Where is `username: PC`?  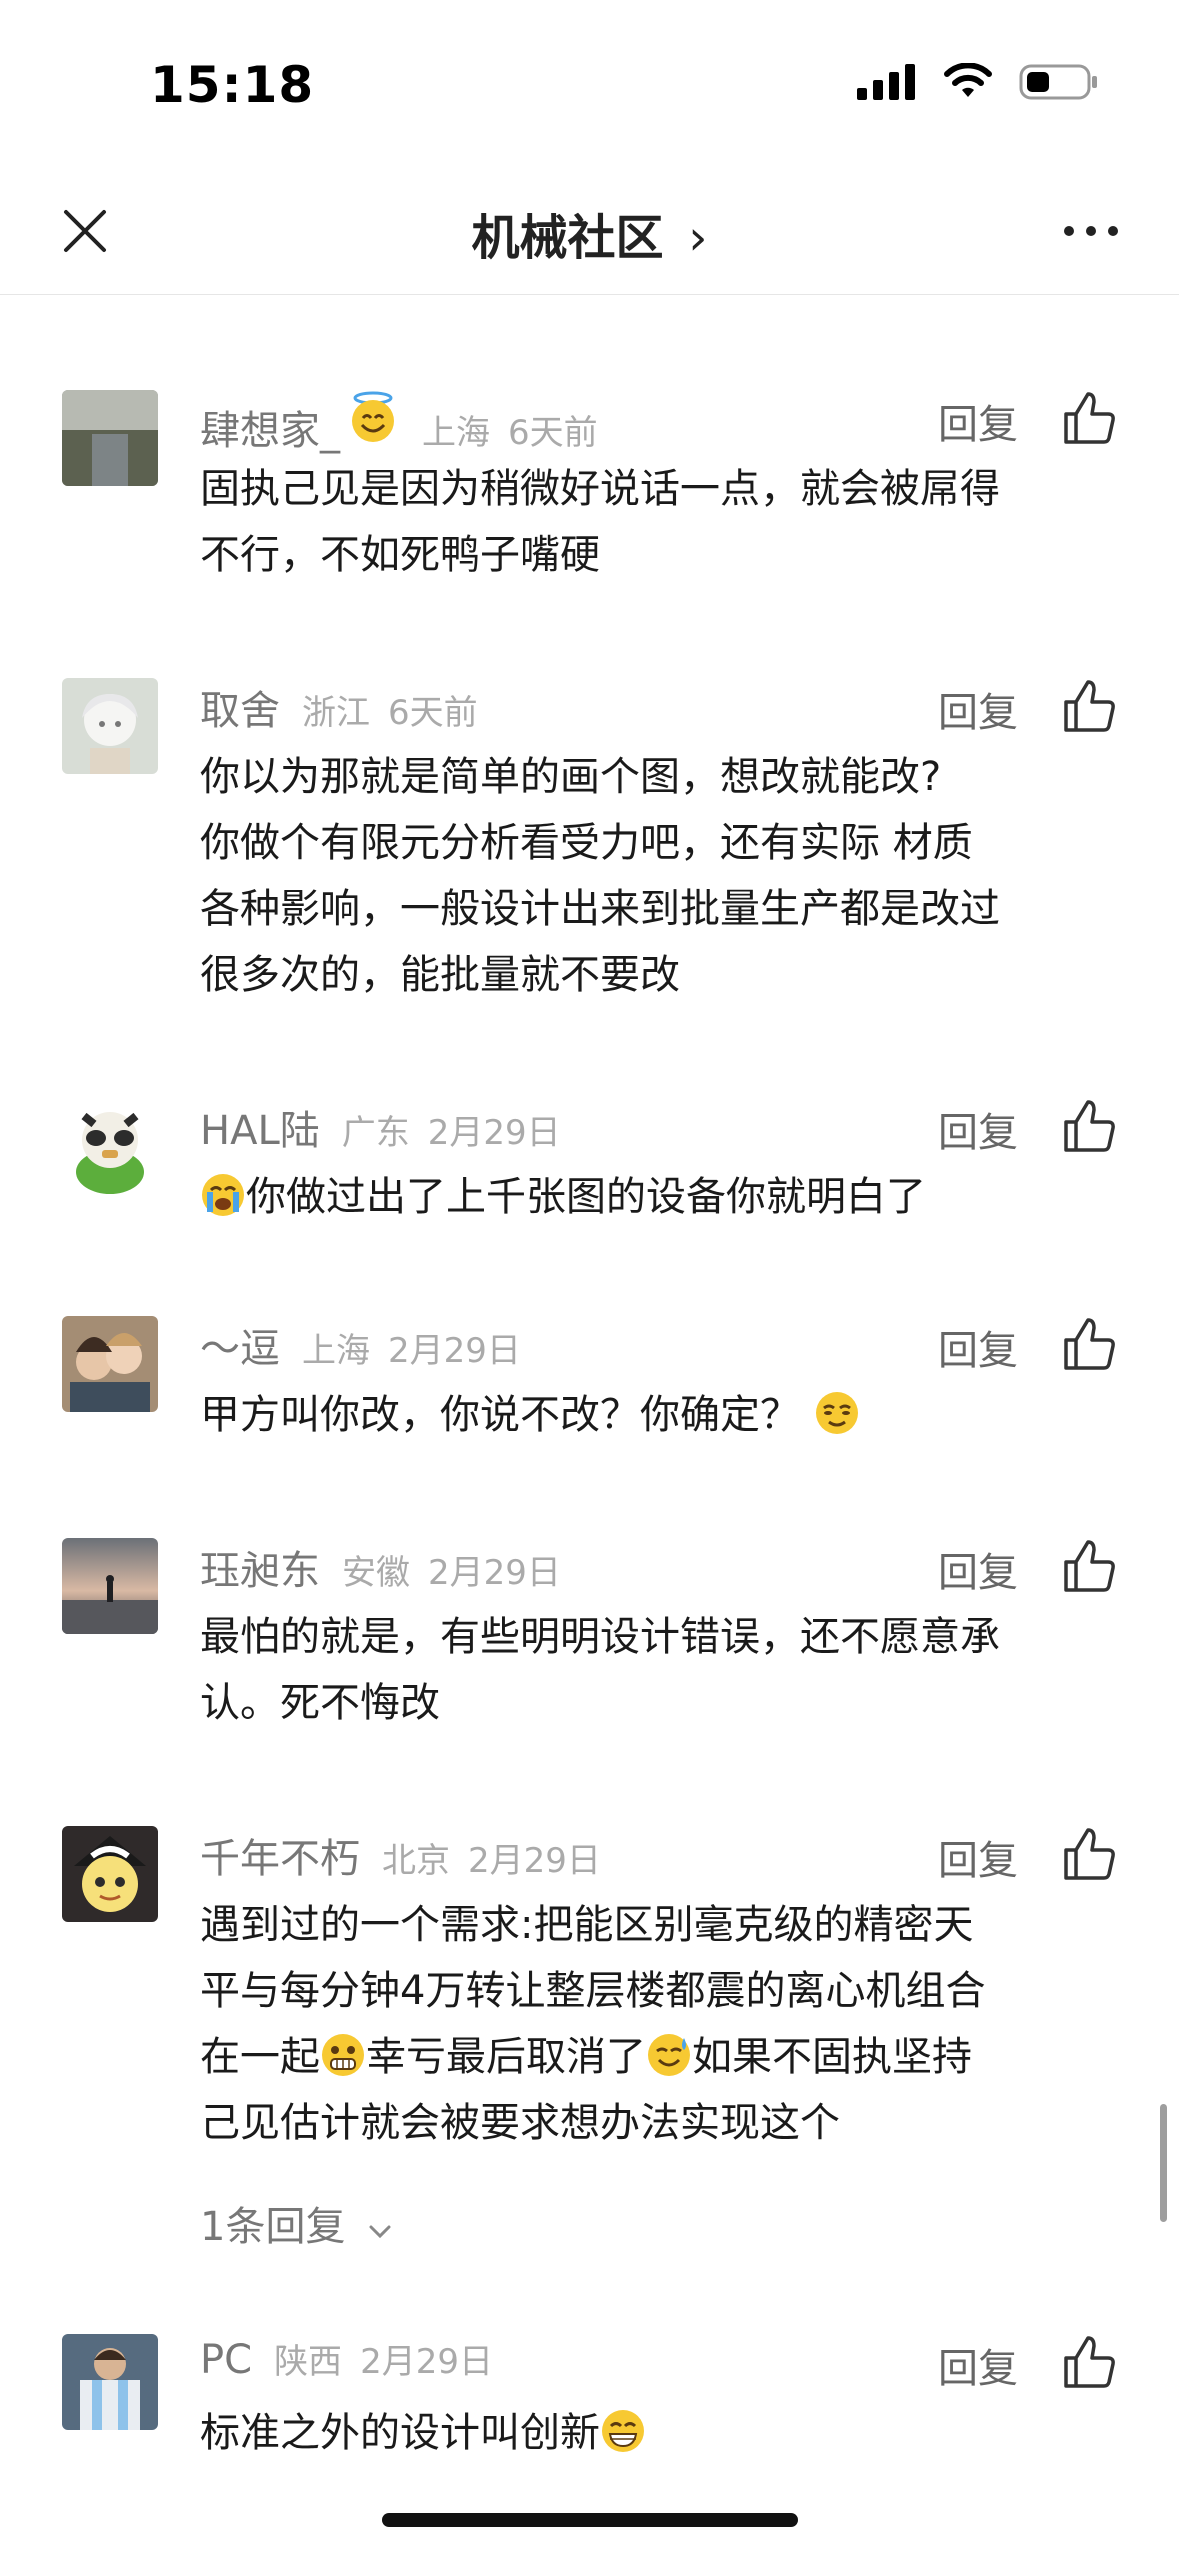 username: PC is located at coordinates (226, 2360).